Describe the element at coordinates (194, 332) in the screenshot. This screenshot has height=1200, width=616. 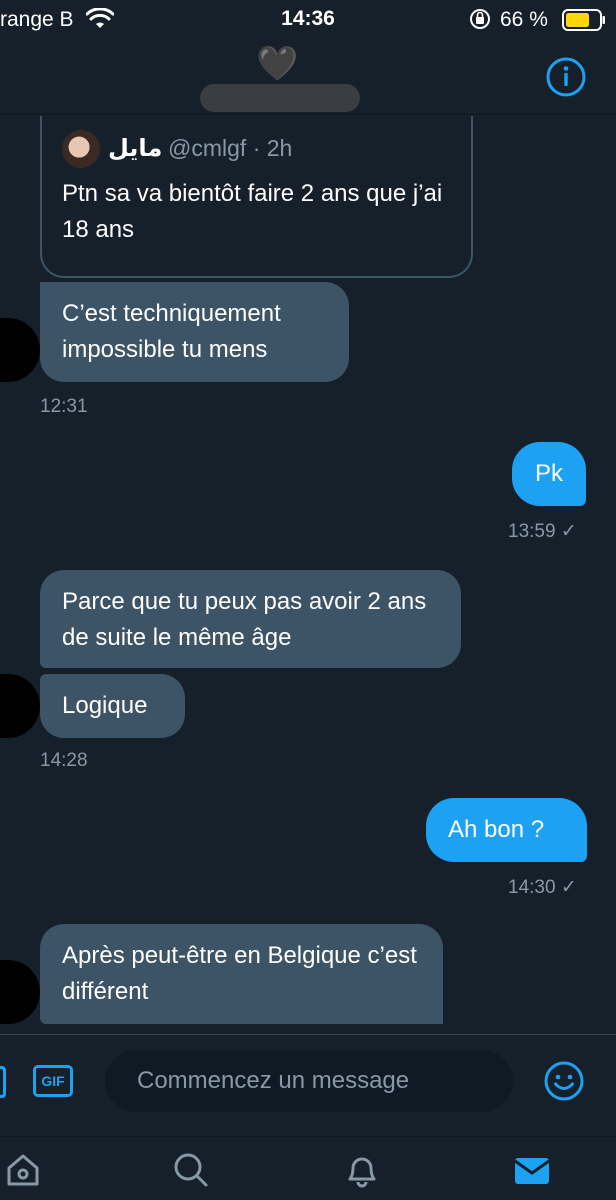
I see `message-bubble-incoming: C’est techniquement impossible tu mens` at that location.